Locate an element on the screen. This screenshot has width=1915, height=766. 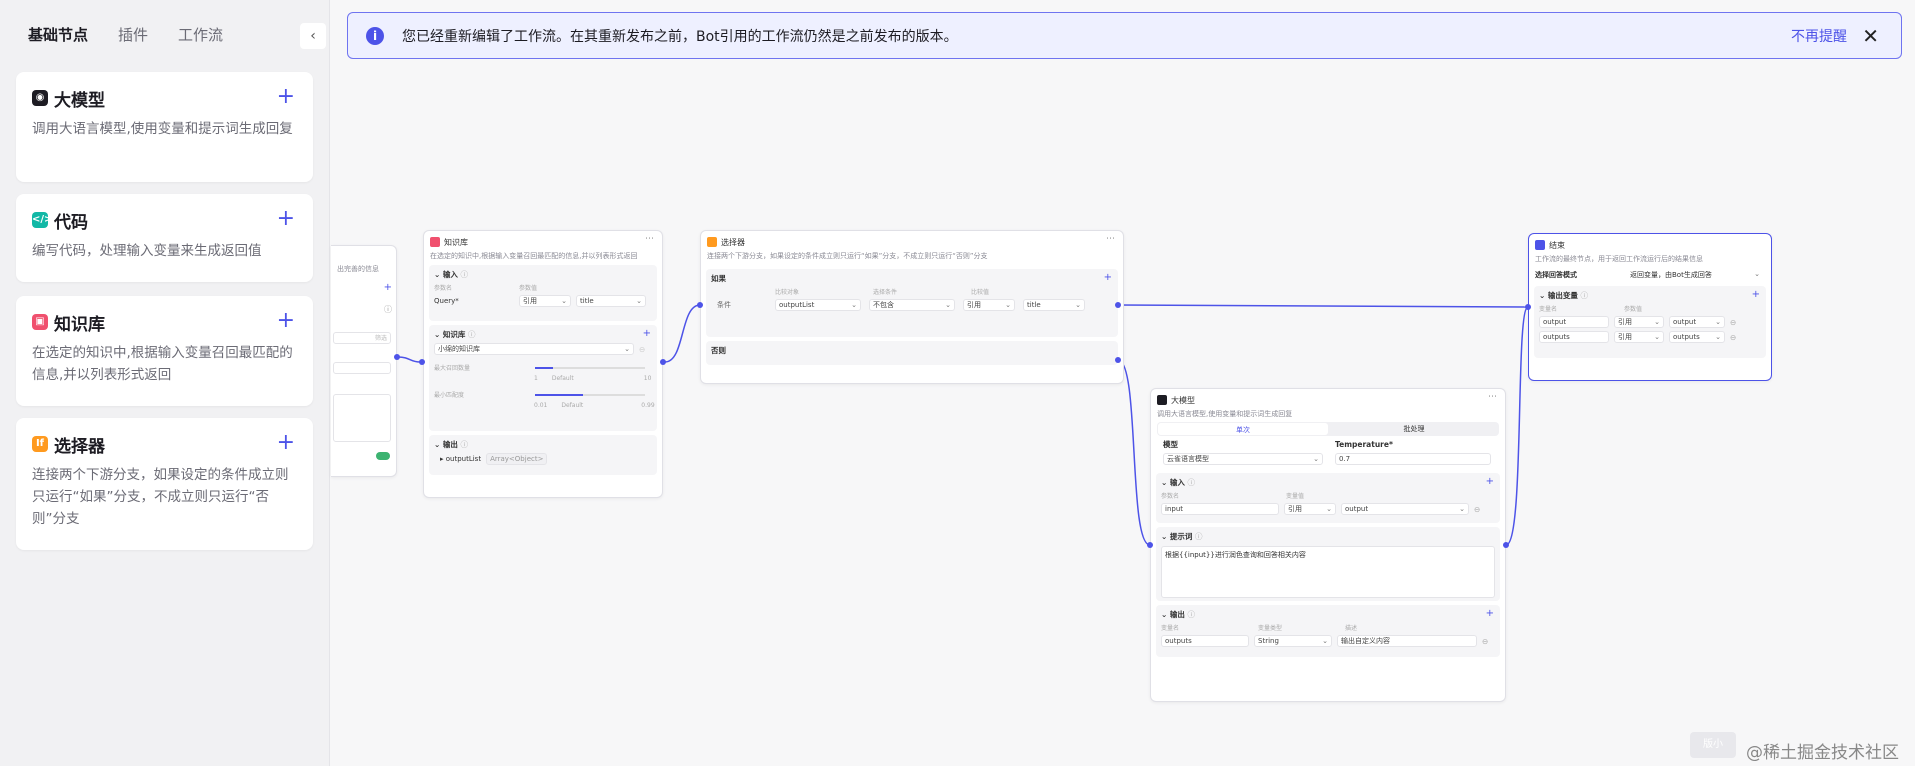
output-section: ⌄ 输出 ⓘ ▸ outputList Array<Object> is located at coordinates (543, 455).